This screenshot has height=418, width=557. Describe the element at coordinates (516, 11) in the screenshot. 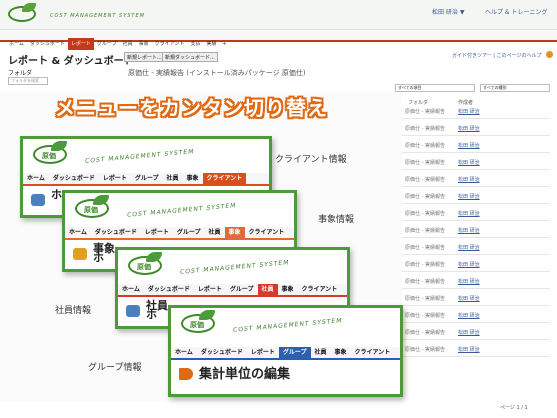

I see `help-link: ヘルプ & トレーニング` at that location.